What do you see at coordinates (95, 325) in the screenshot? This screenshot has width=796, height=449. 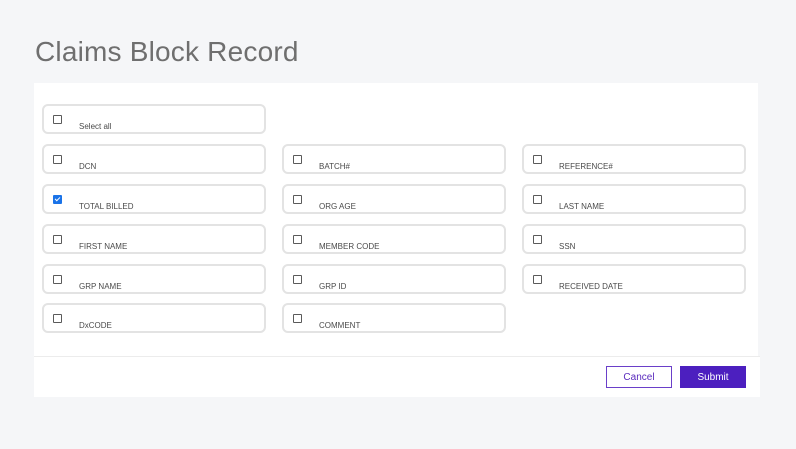 I see `option-label: DxCODE` at bounding box center [95, 325].